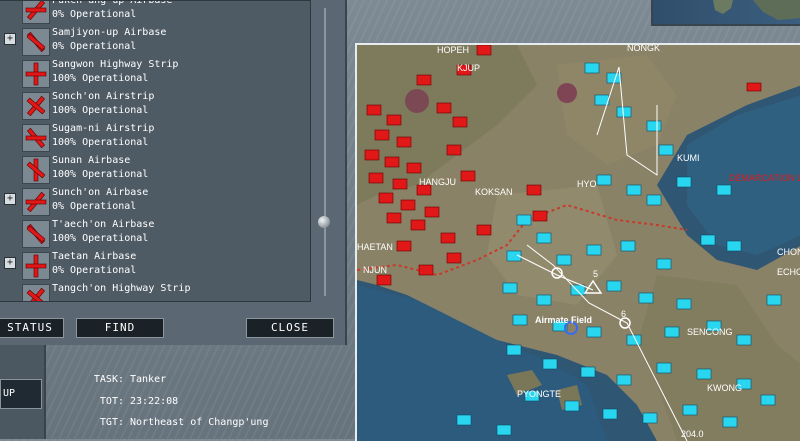  What do you see at coordinates (21, 394) in the screenshot?
I see `up-button: UP` at bounding box center [21, 394].